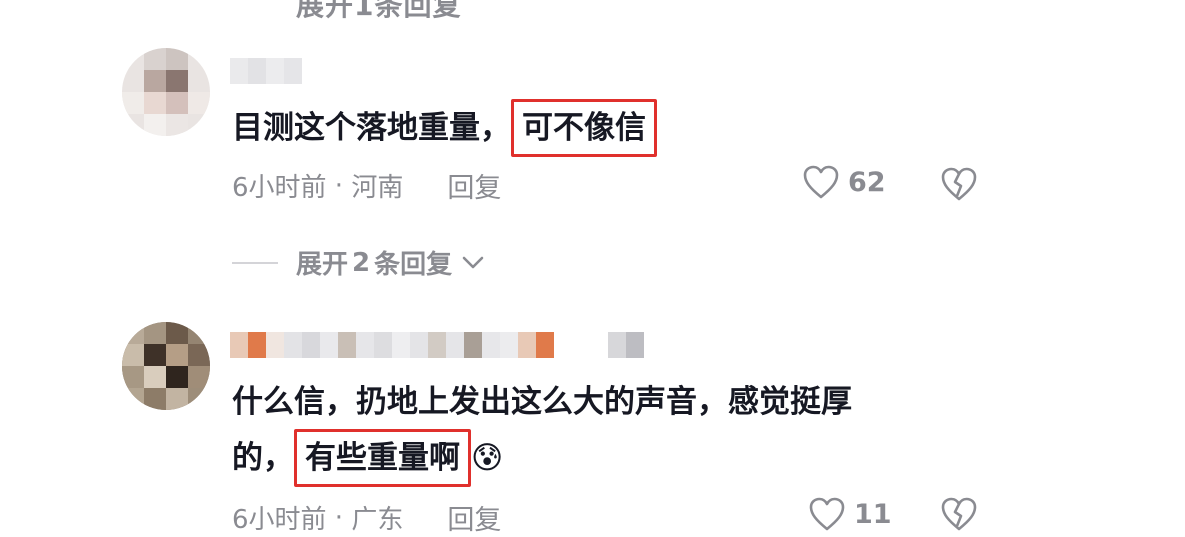  I want to click on expand-prefix: 展开, so click(322, 265).